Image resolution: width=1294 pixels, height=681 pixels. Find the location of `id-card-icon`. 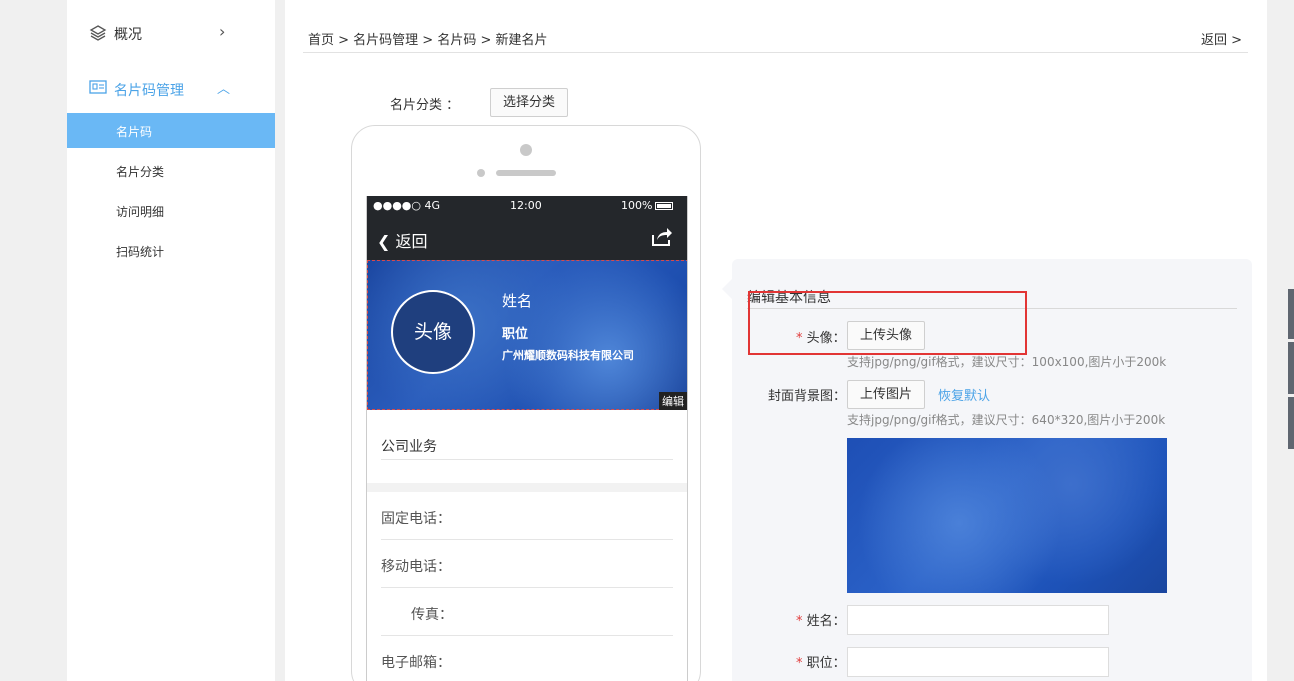

id-card-icon is located at coordinates (98, 87).